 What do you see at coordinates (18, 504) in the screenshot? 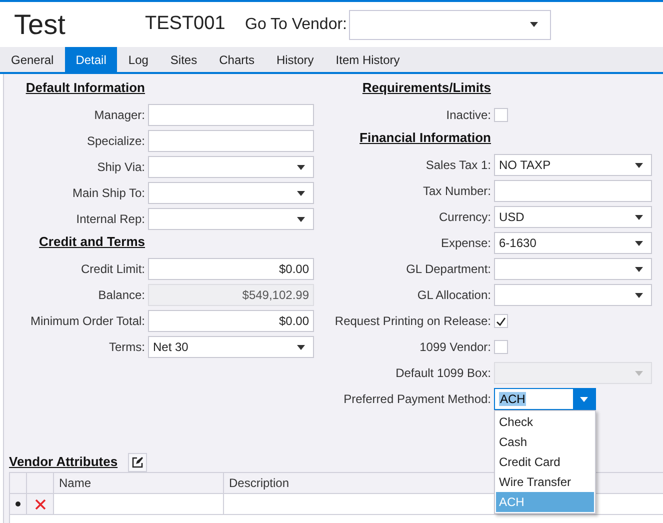
I see `new-row-icon` at bounding box center [18, 504].